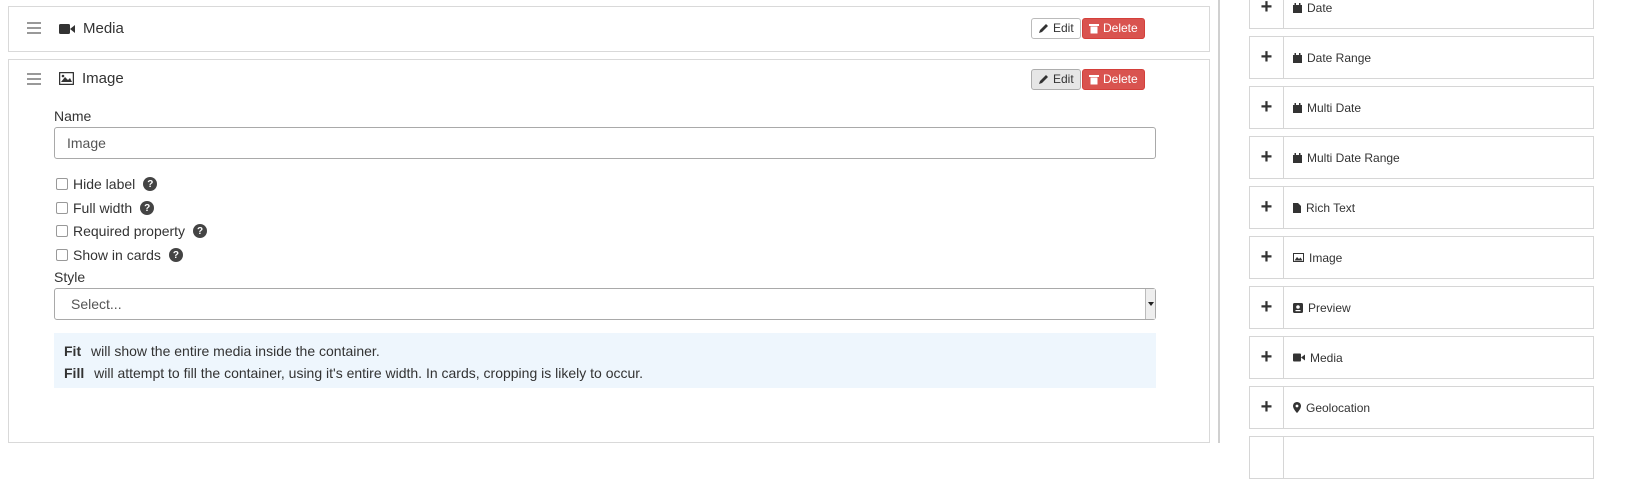 The image size is (1631, 479). I want to click on preview-icon, so click(1298, 307).